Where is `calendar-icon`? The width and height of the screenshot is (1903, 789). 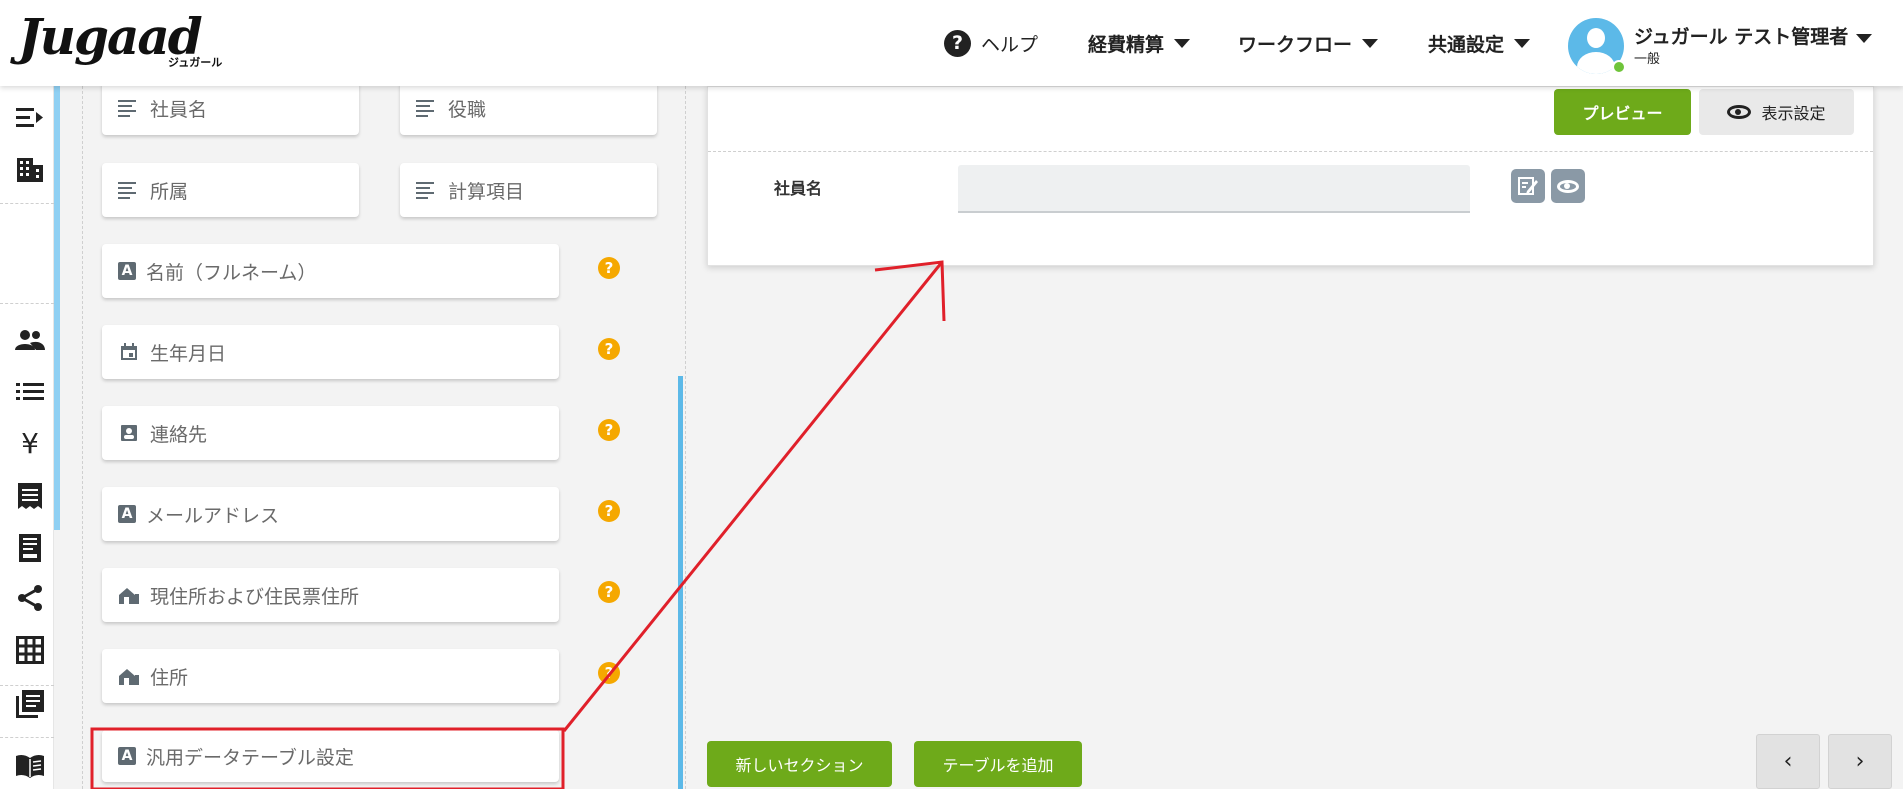
calendar-icon is located at coordinates (129, 352).